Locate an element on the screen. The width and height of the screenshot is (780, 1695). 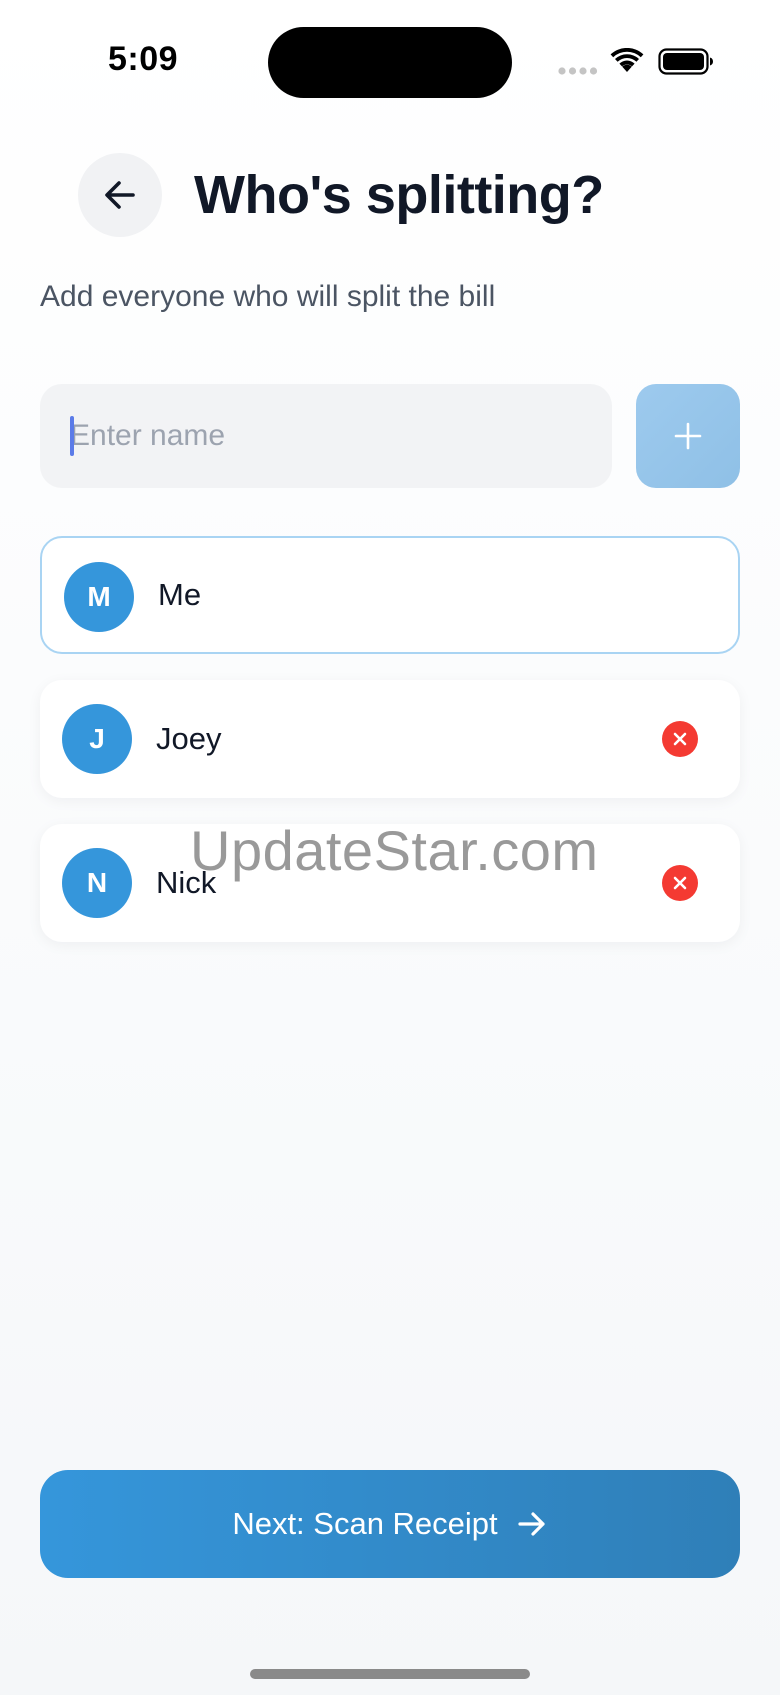
back-button is located at coordinates (120, 195).